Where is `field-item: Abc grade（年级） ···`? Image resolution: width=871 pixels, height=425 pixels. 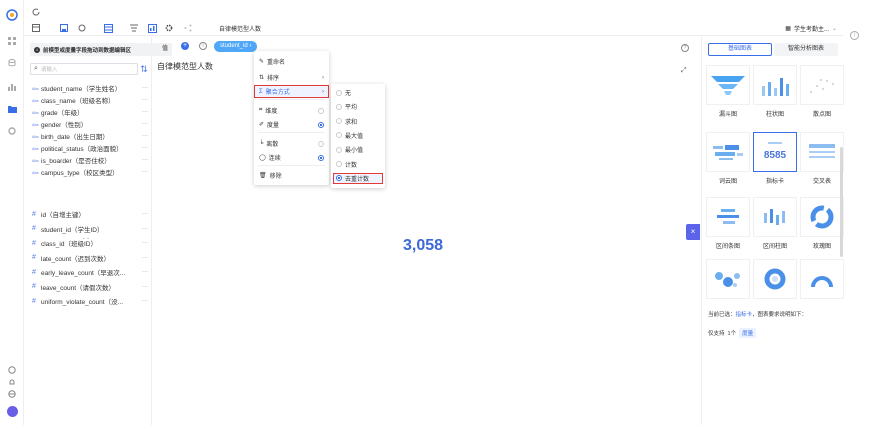 field-item: Abc grade（年级） ··· is located at coordinates (90, 112).